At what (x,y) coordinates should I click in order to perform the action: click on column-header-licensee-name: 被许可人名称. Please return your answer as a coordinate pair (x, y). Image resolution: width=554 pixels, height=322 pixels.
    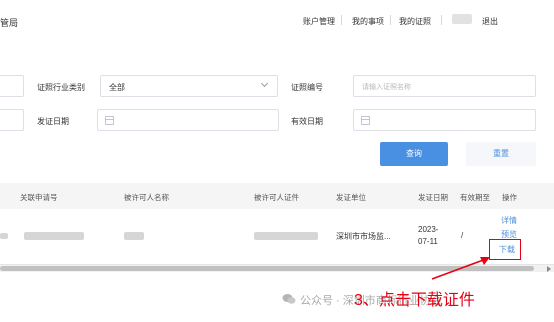
    Looking at the image, I should click on (146, 197).